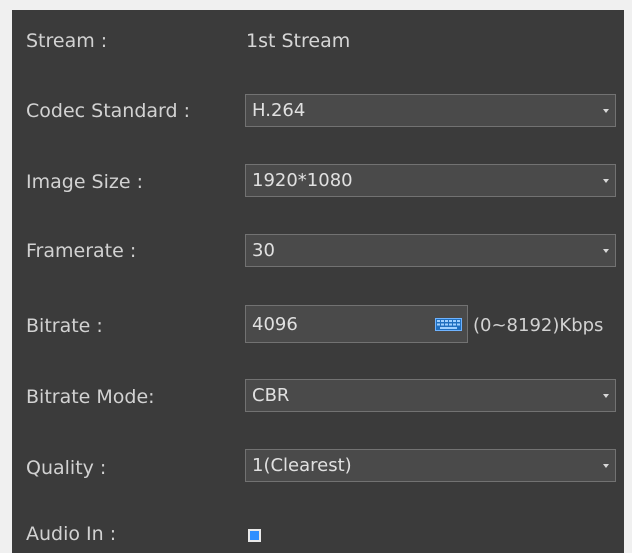 Image resolution: width=632 pixels, height=553 pixels. Describe the element at coordinates (275, 324) in the screenshot. I see `bitrate-value: 4096` at that location.